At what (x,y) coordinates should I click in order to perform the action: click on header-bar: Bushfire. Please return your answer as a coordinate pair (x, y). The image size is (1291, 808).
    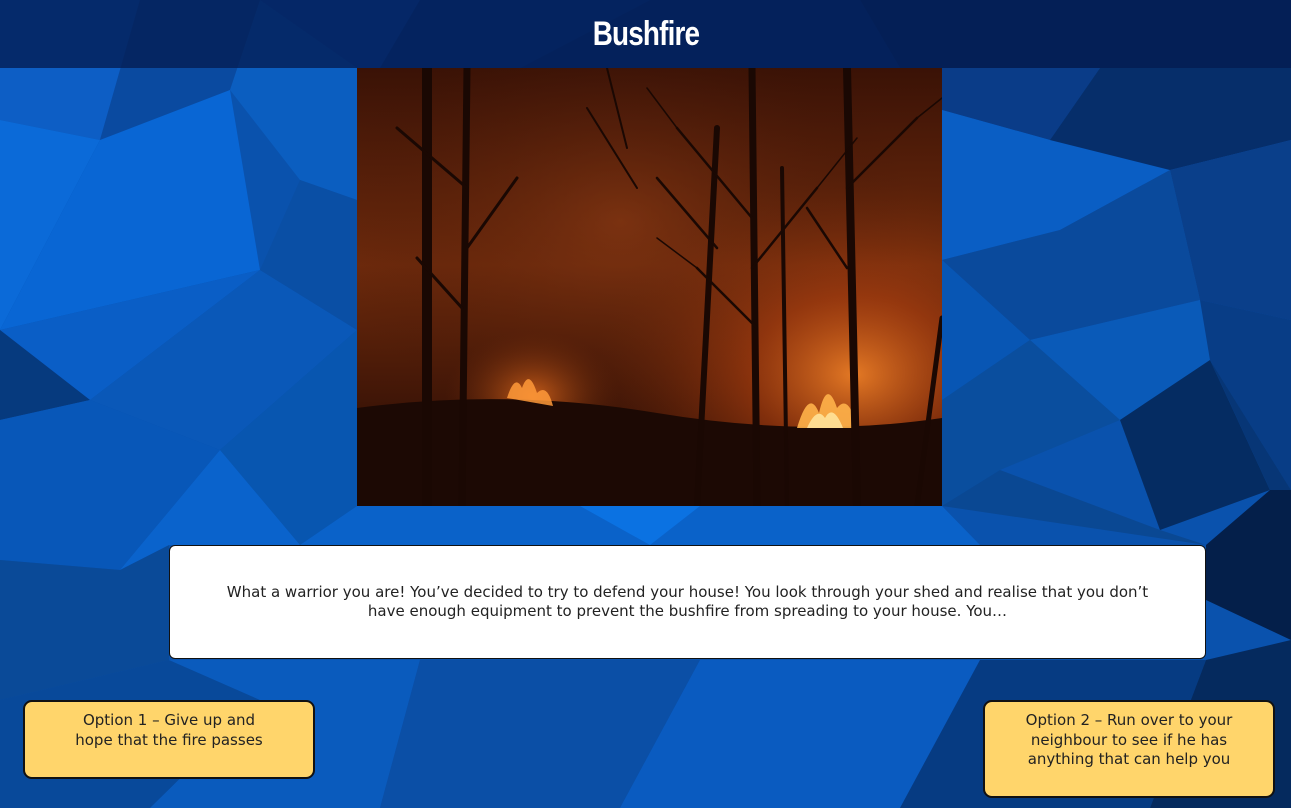
    Looking at the image, I should click on (645, 34).